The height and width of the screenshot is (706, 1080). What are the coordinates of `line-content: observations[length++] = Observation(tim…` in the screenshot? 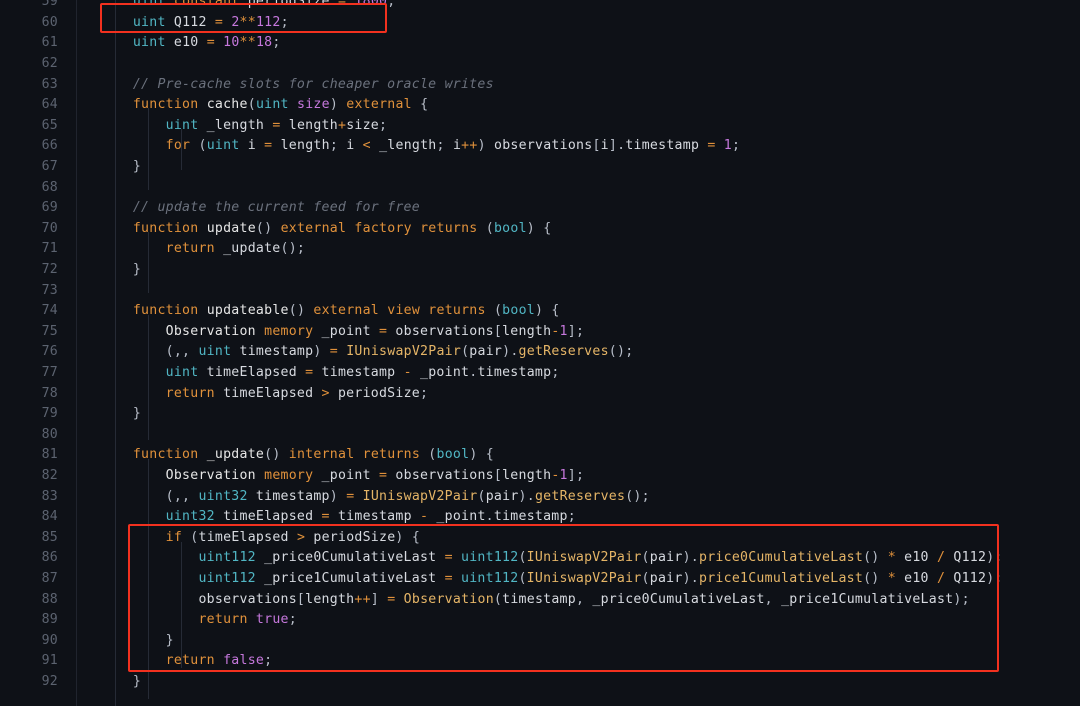 It's located at (535, 600).